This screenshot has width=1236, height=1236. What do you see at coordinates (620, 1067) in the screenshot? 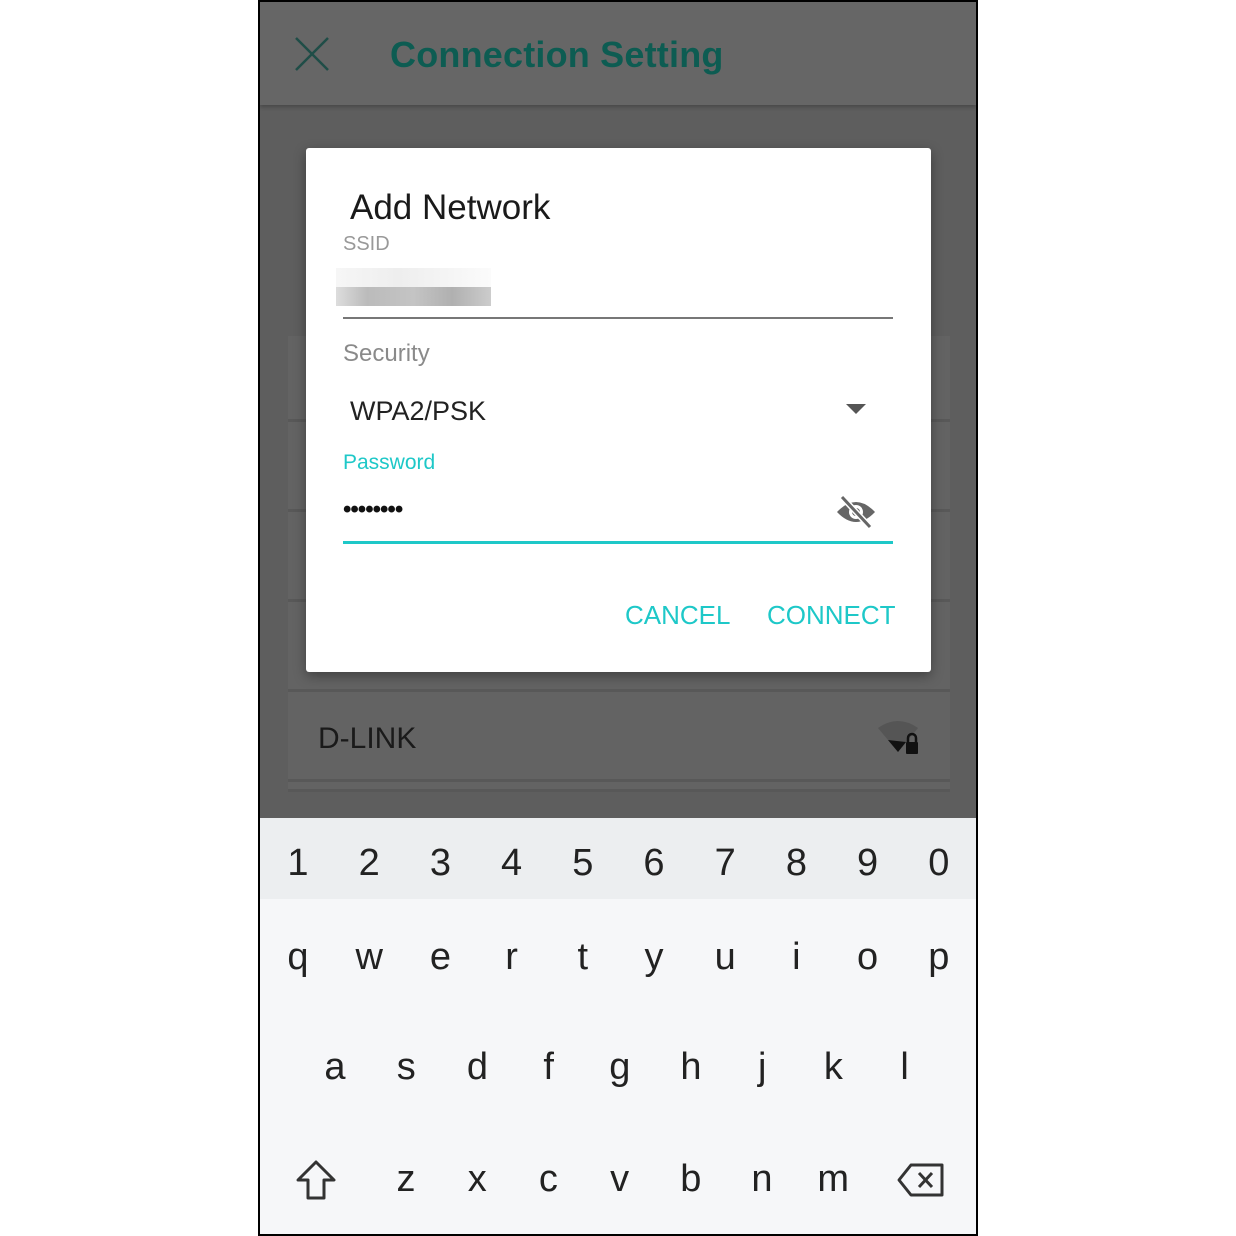
I see `key-g: g` at bounding box center [620, 1067].